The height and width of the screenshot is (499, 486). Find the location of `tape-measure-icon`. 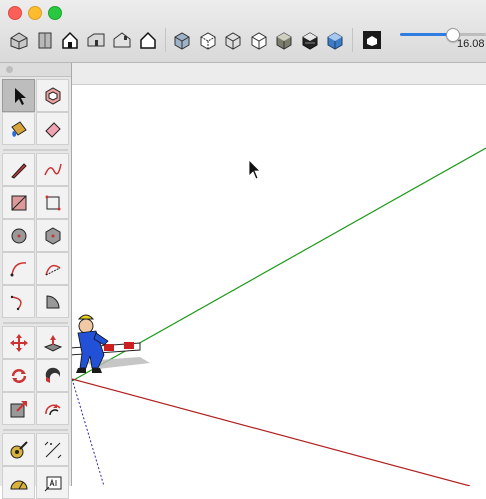

tape-measure-icon is located at coordinates (19, 450).